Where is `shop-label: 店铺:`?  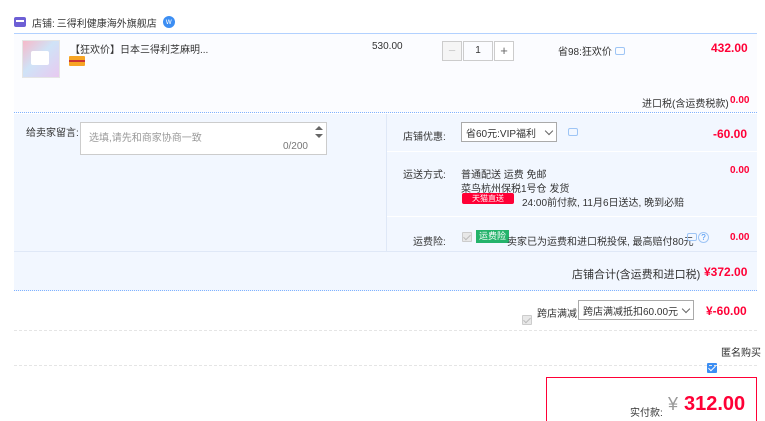
shop-label: 店铺: is located at coordinates (43, 24).